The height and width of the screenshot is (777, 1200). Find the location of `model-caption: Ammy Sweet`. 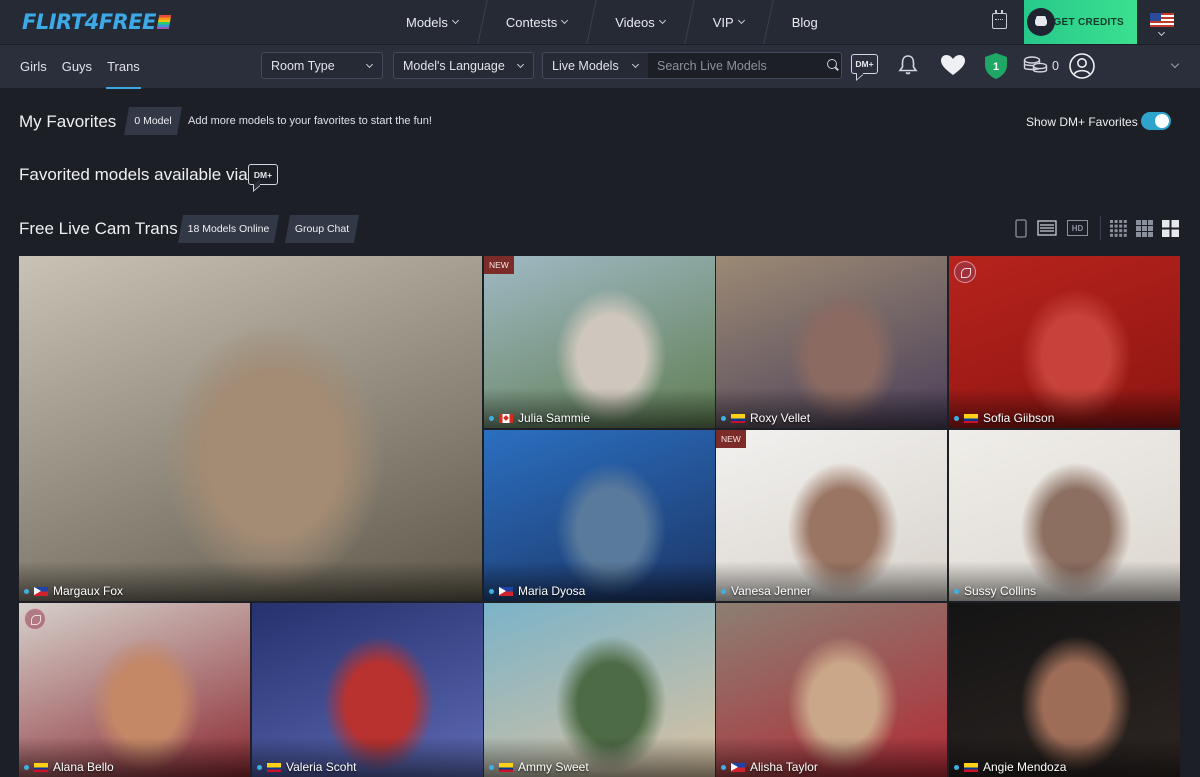

model-caption: Ammy Sweet is located at coordinates (539, 767).